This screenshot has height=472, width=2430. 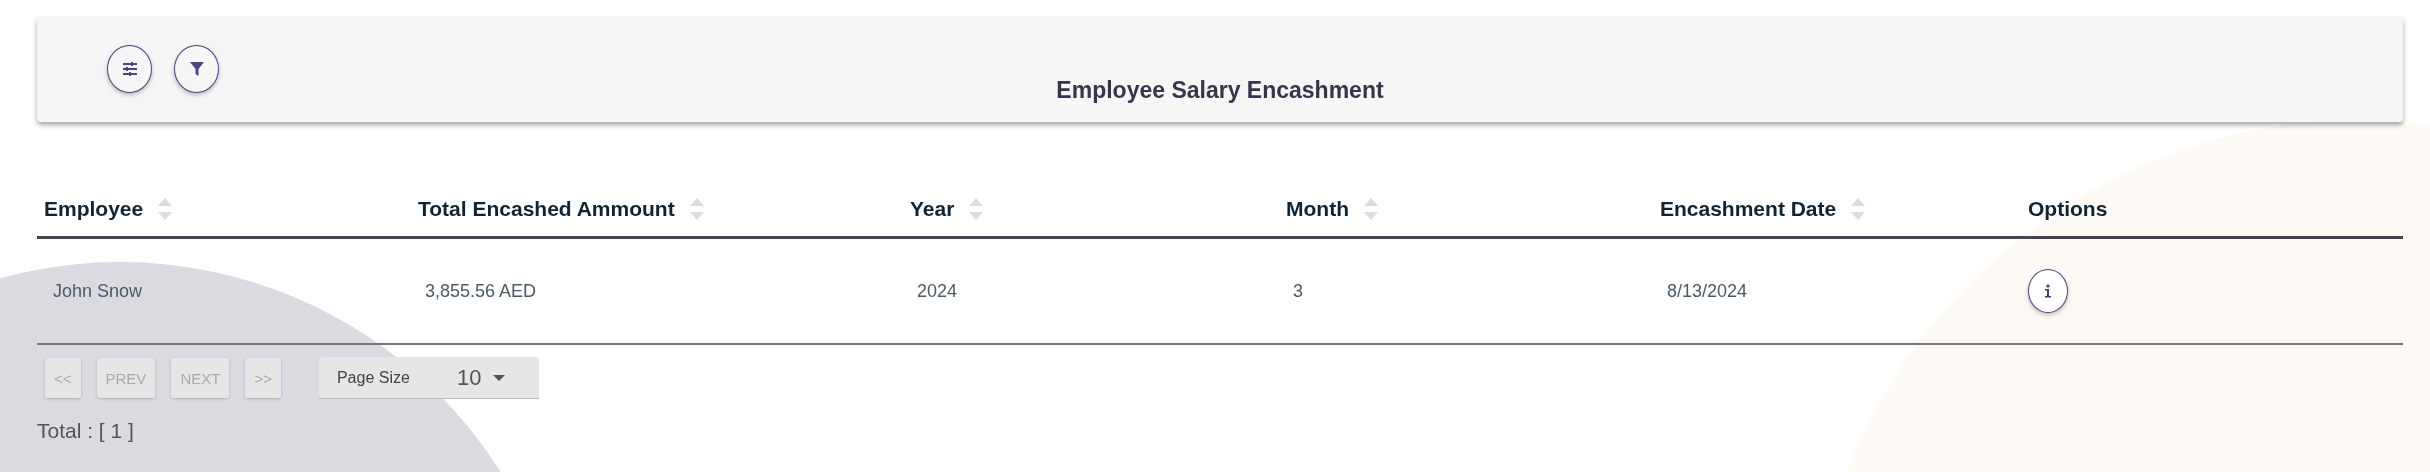 I want to click on total-count: Total : [ 1 ], so click(x=86, y=431).